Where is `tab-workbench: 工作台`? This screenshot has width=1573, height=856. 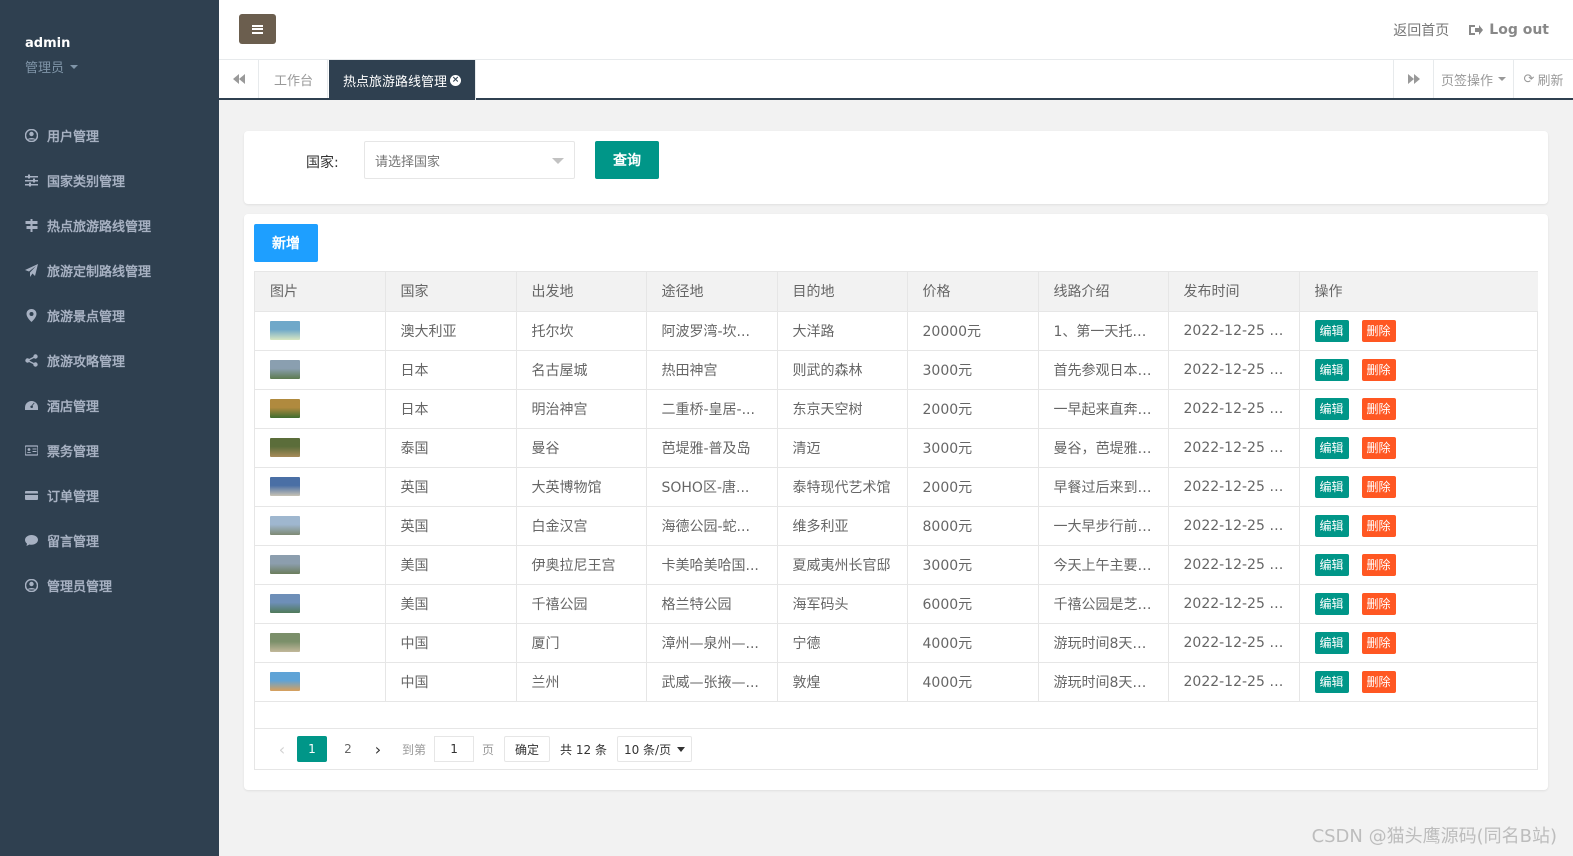 tab-workbench: 工作台 is located at coordinates (294, 79).